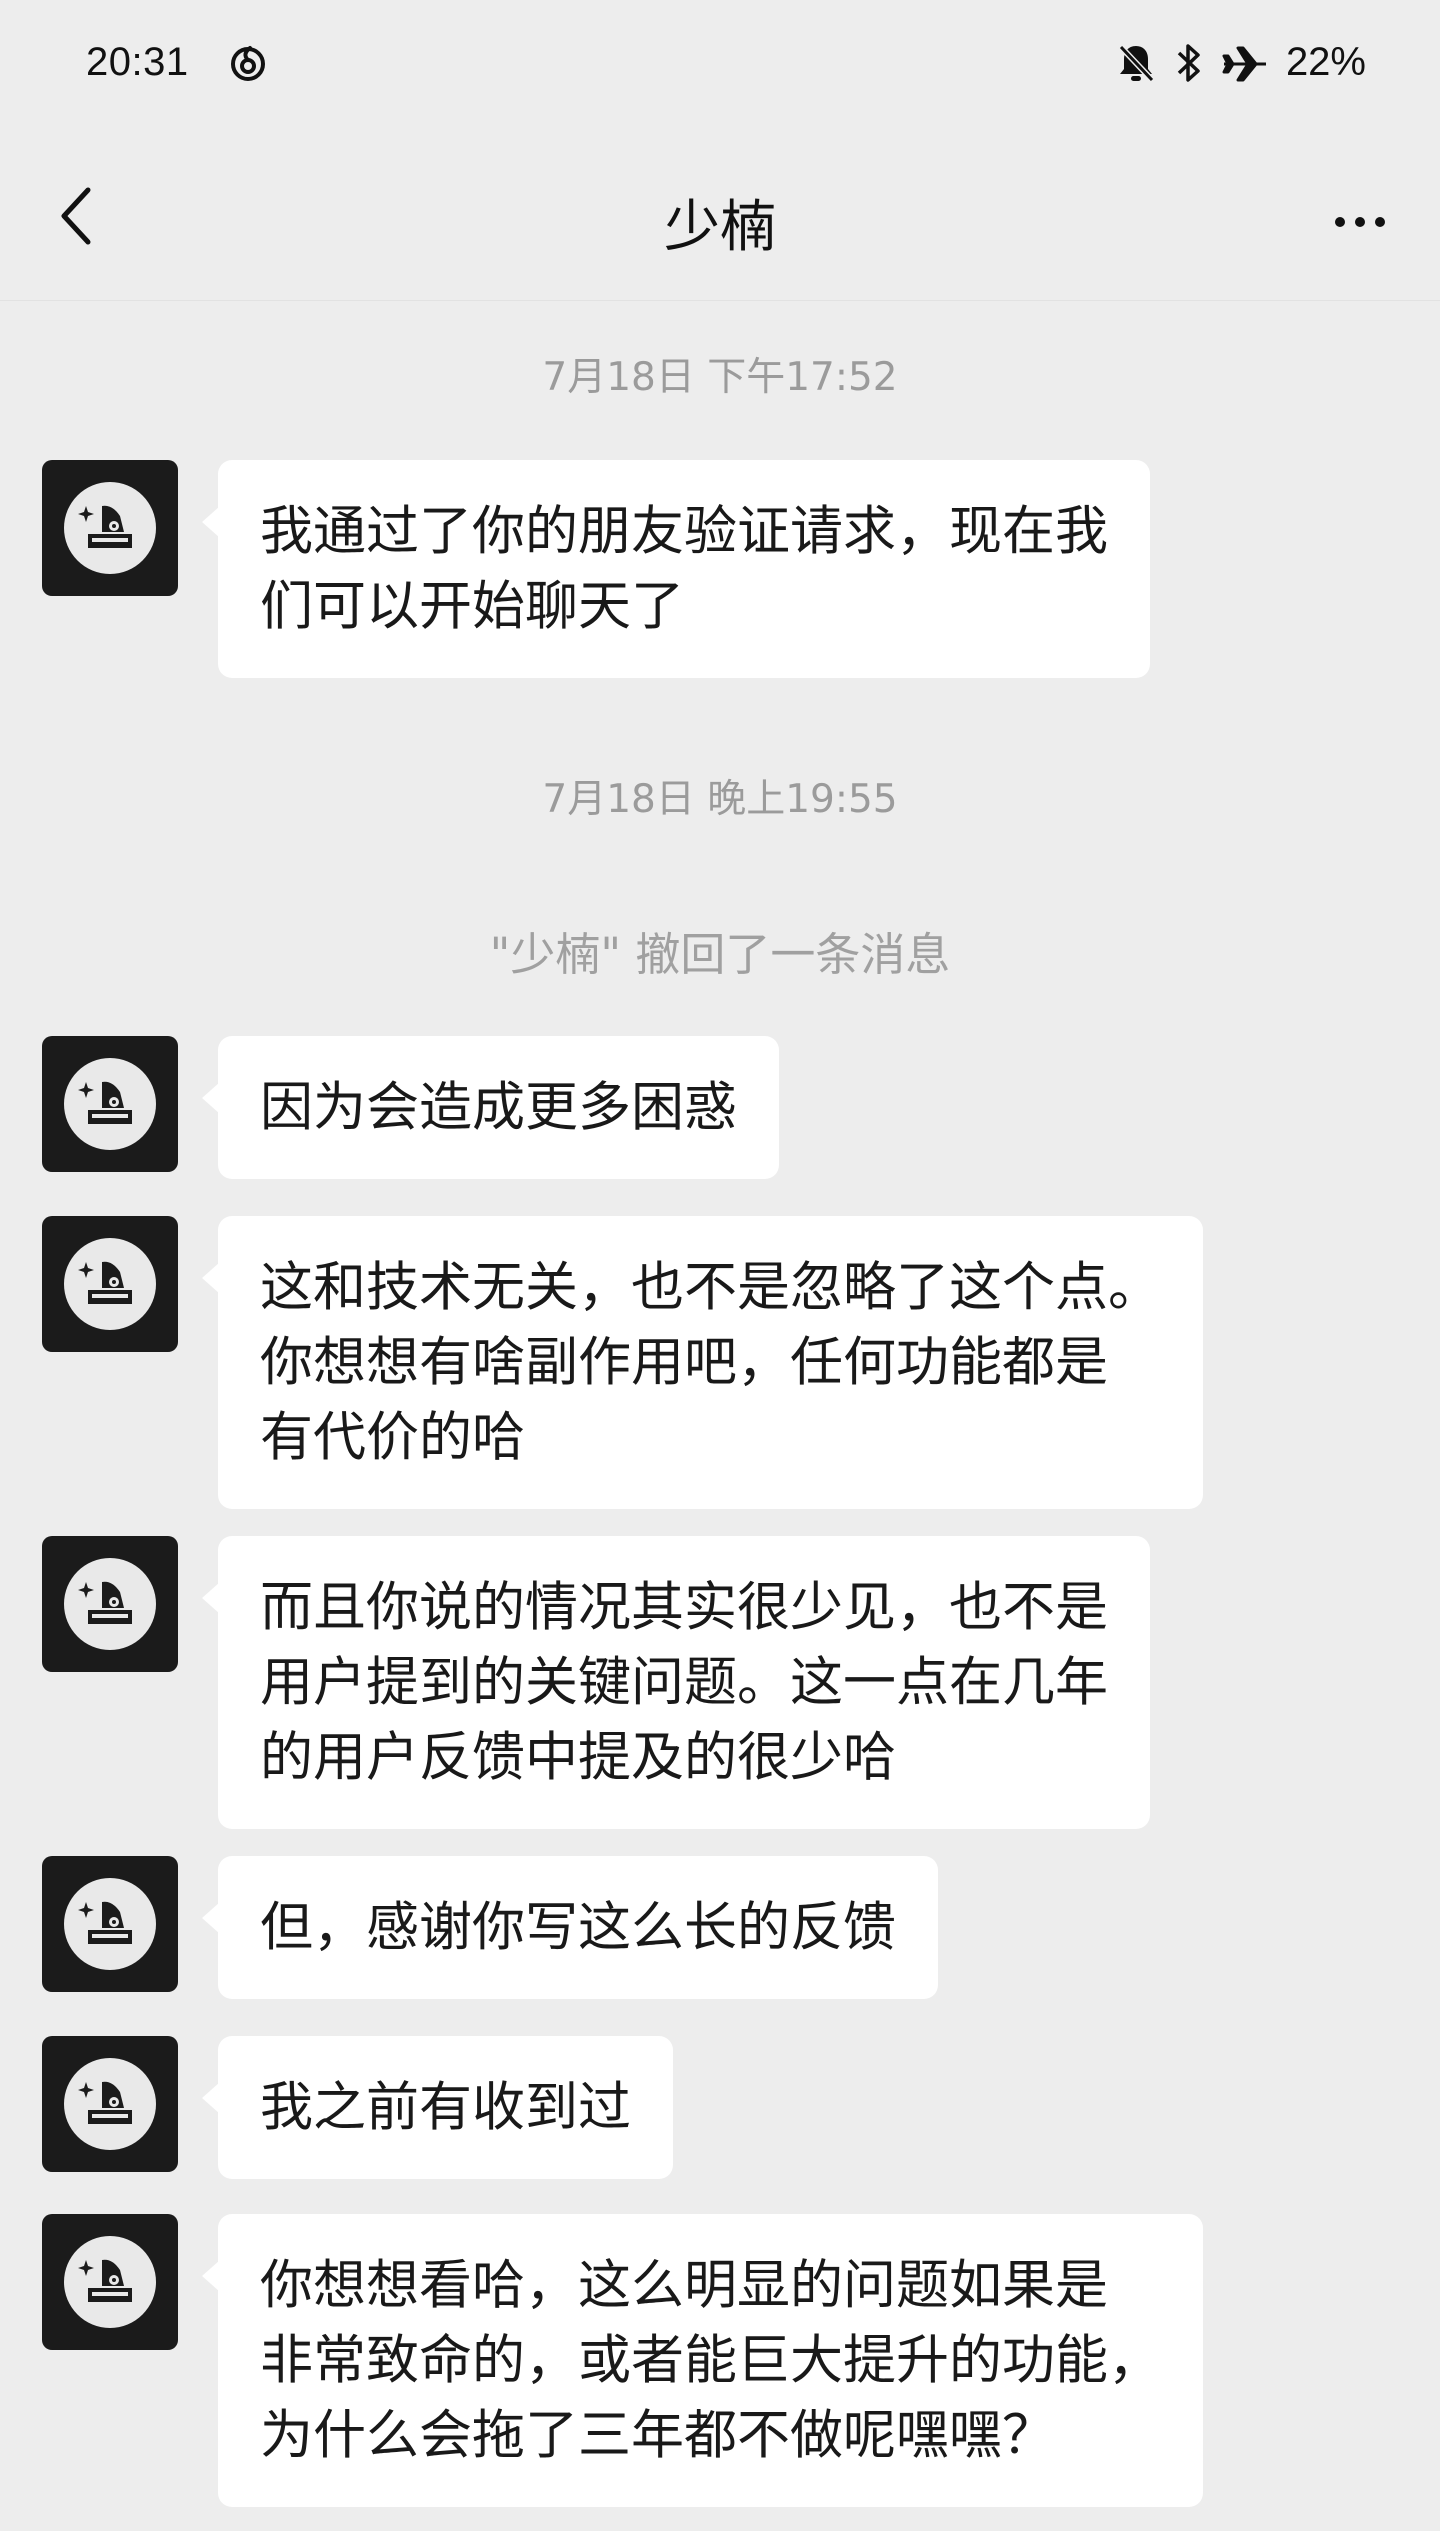  Describe the element at coordinates (720, 377) in the screenshot. I see `timestamp: 7月18日 下午17:52` at that location.